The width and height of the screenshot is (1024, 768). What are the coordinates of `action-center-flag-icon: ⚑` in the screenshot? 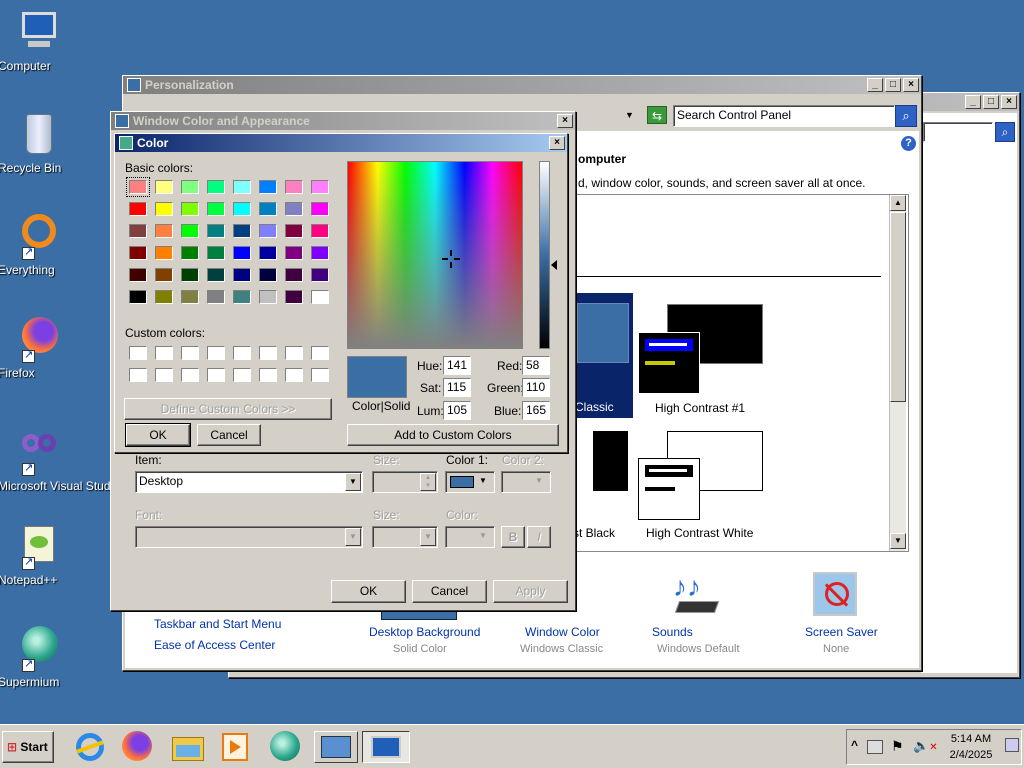 It's located at (897, 746).